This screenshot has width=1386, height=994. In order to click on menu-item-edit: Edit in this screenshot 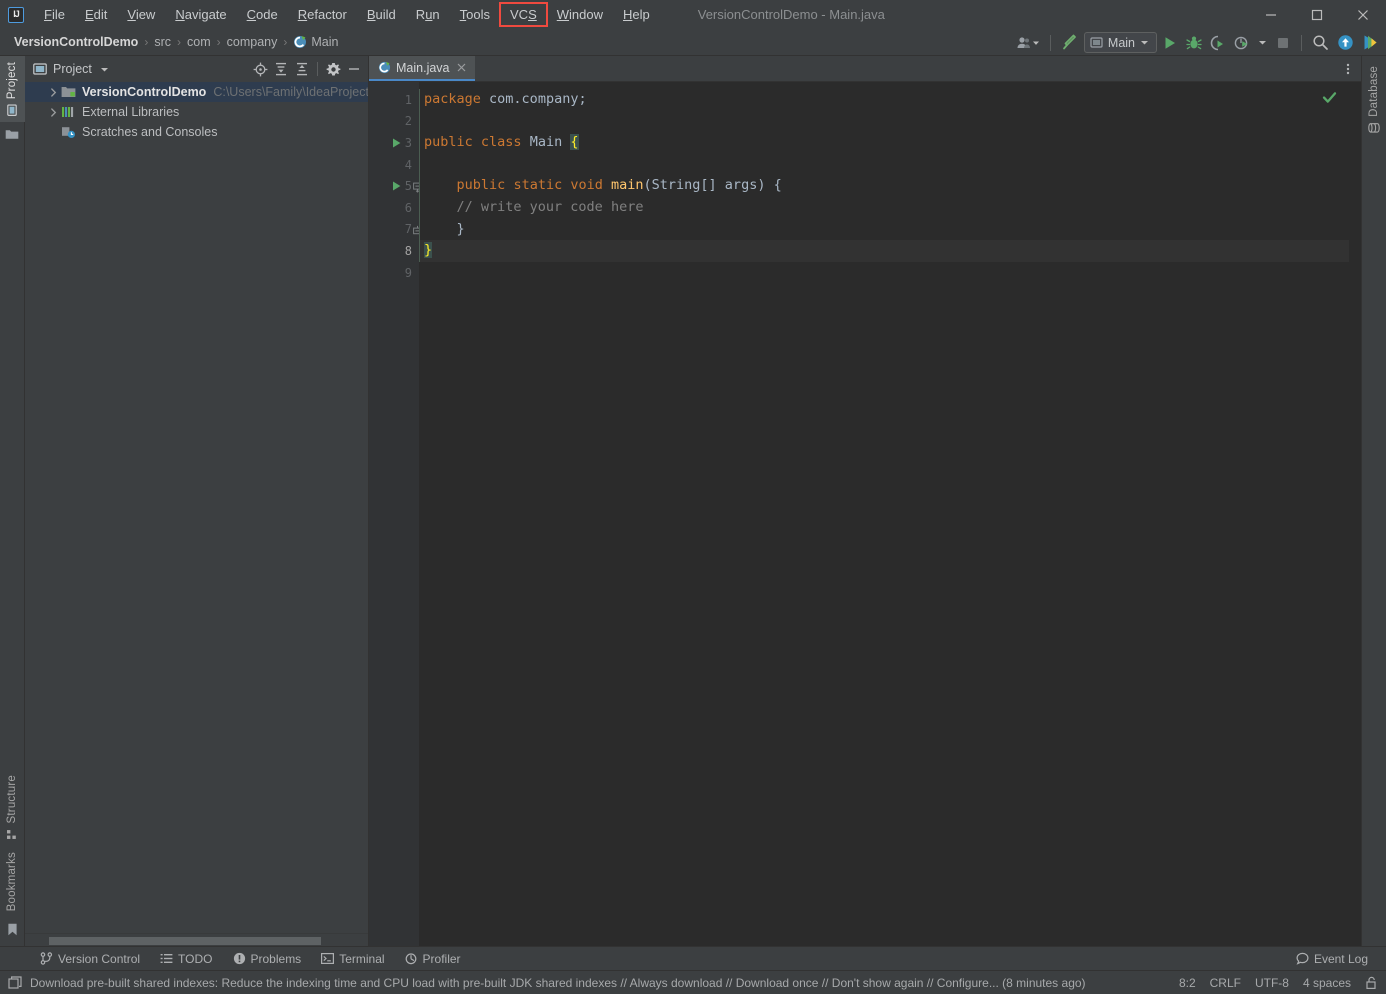, I will do `click(96, 14)`.